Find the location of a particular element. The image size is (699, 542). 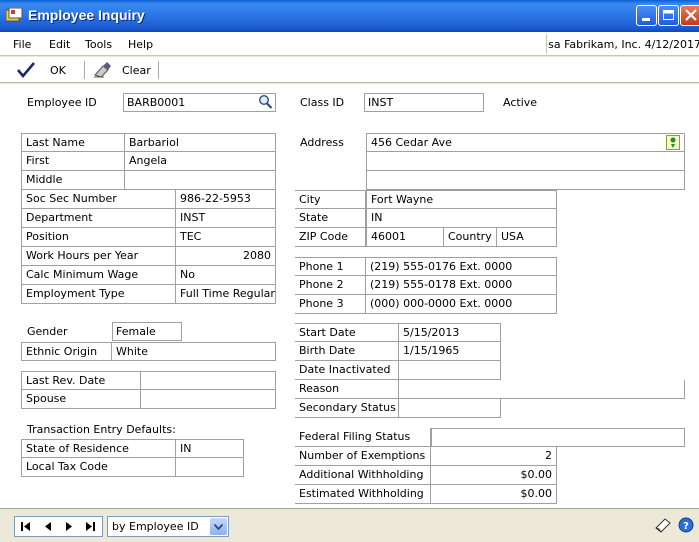

reason-label: Reason is located at coordinates (347, 389).